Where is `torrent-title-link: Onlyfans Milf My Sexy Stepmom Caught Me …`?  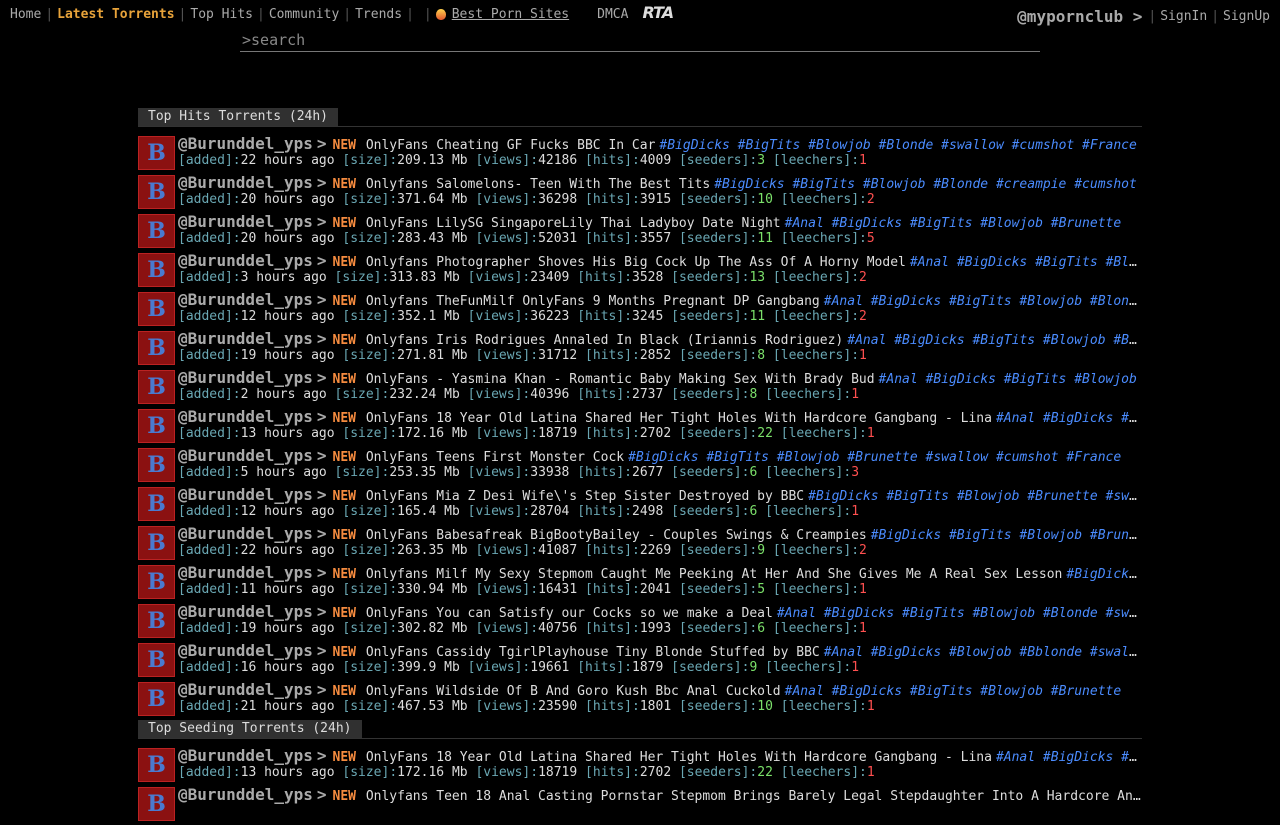
torrent-title-link: Onlyfans Milf My Sexy Stepmom Caught Me … is located at coordinates (714, 574).